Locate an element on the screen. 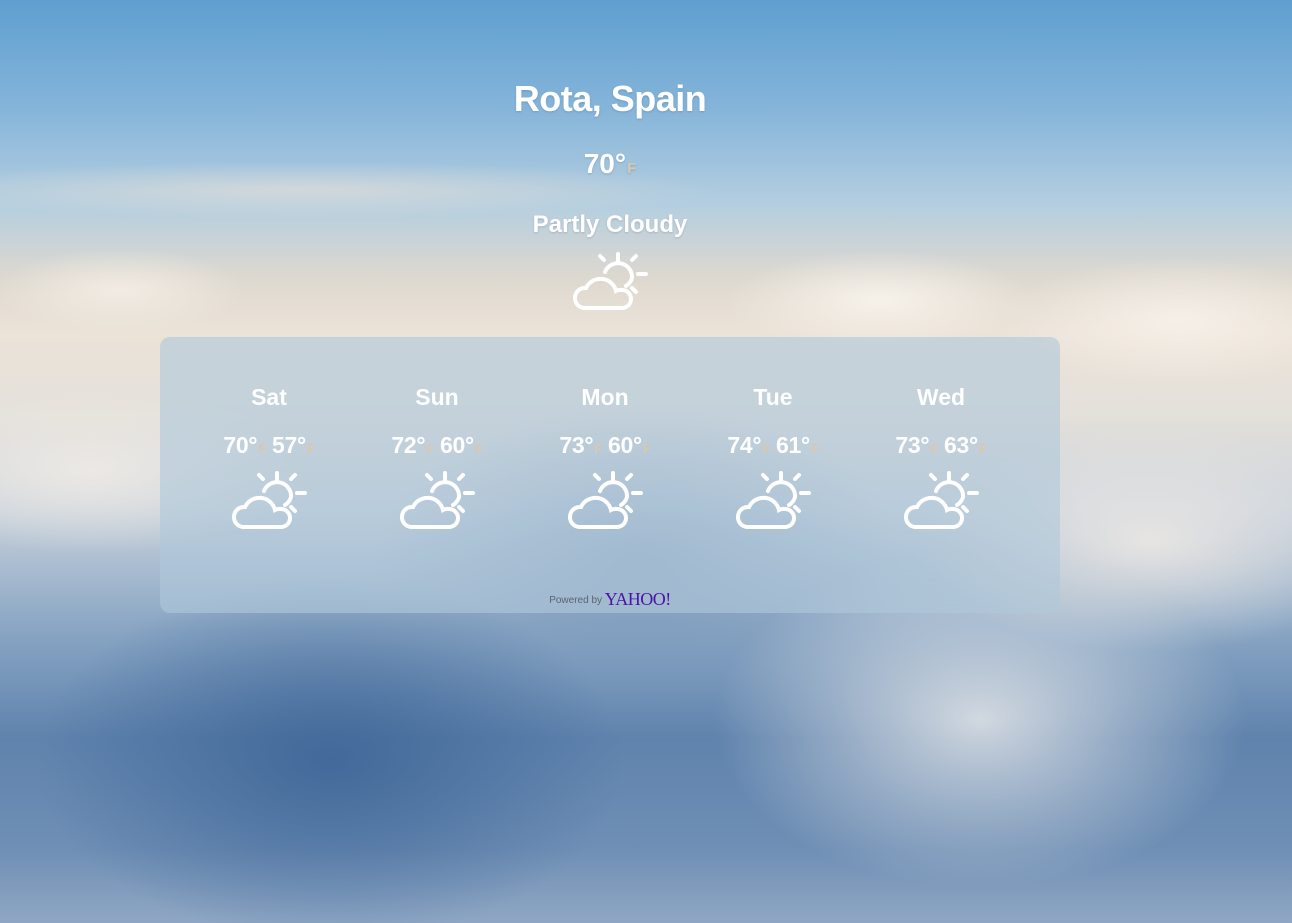  current-temp-unit: F is located at coordinates (632, 168).